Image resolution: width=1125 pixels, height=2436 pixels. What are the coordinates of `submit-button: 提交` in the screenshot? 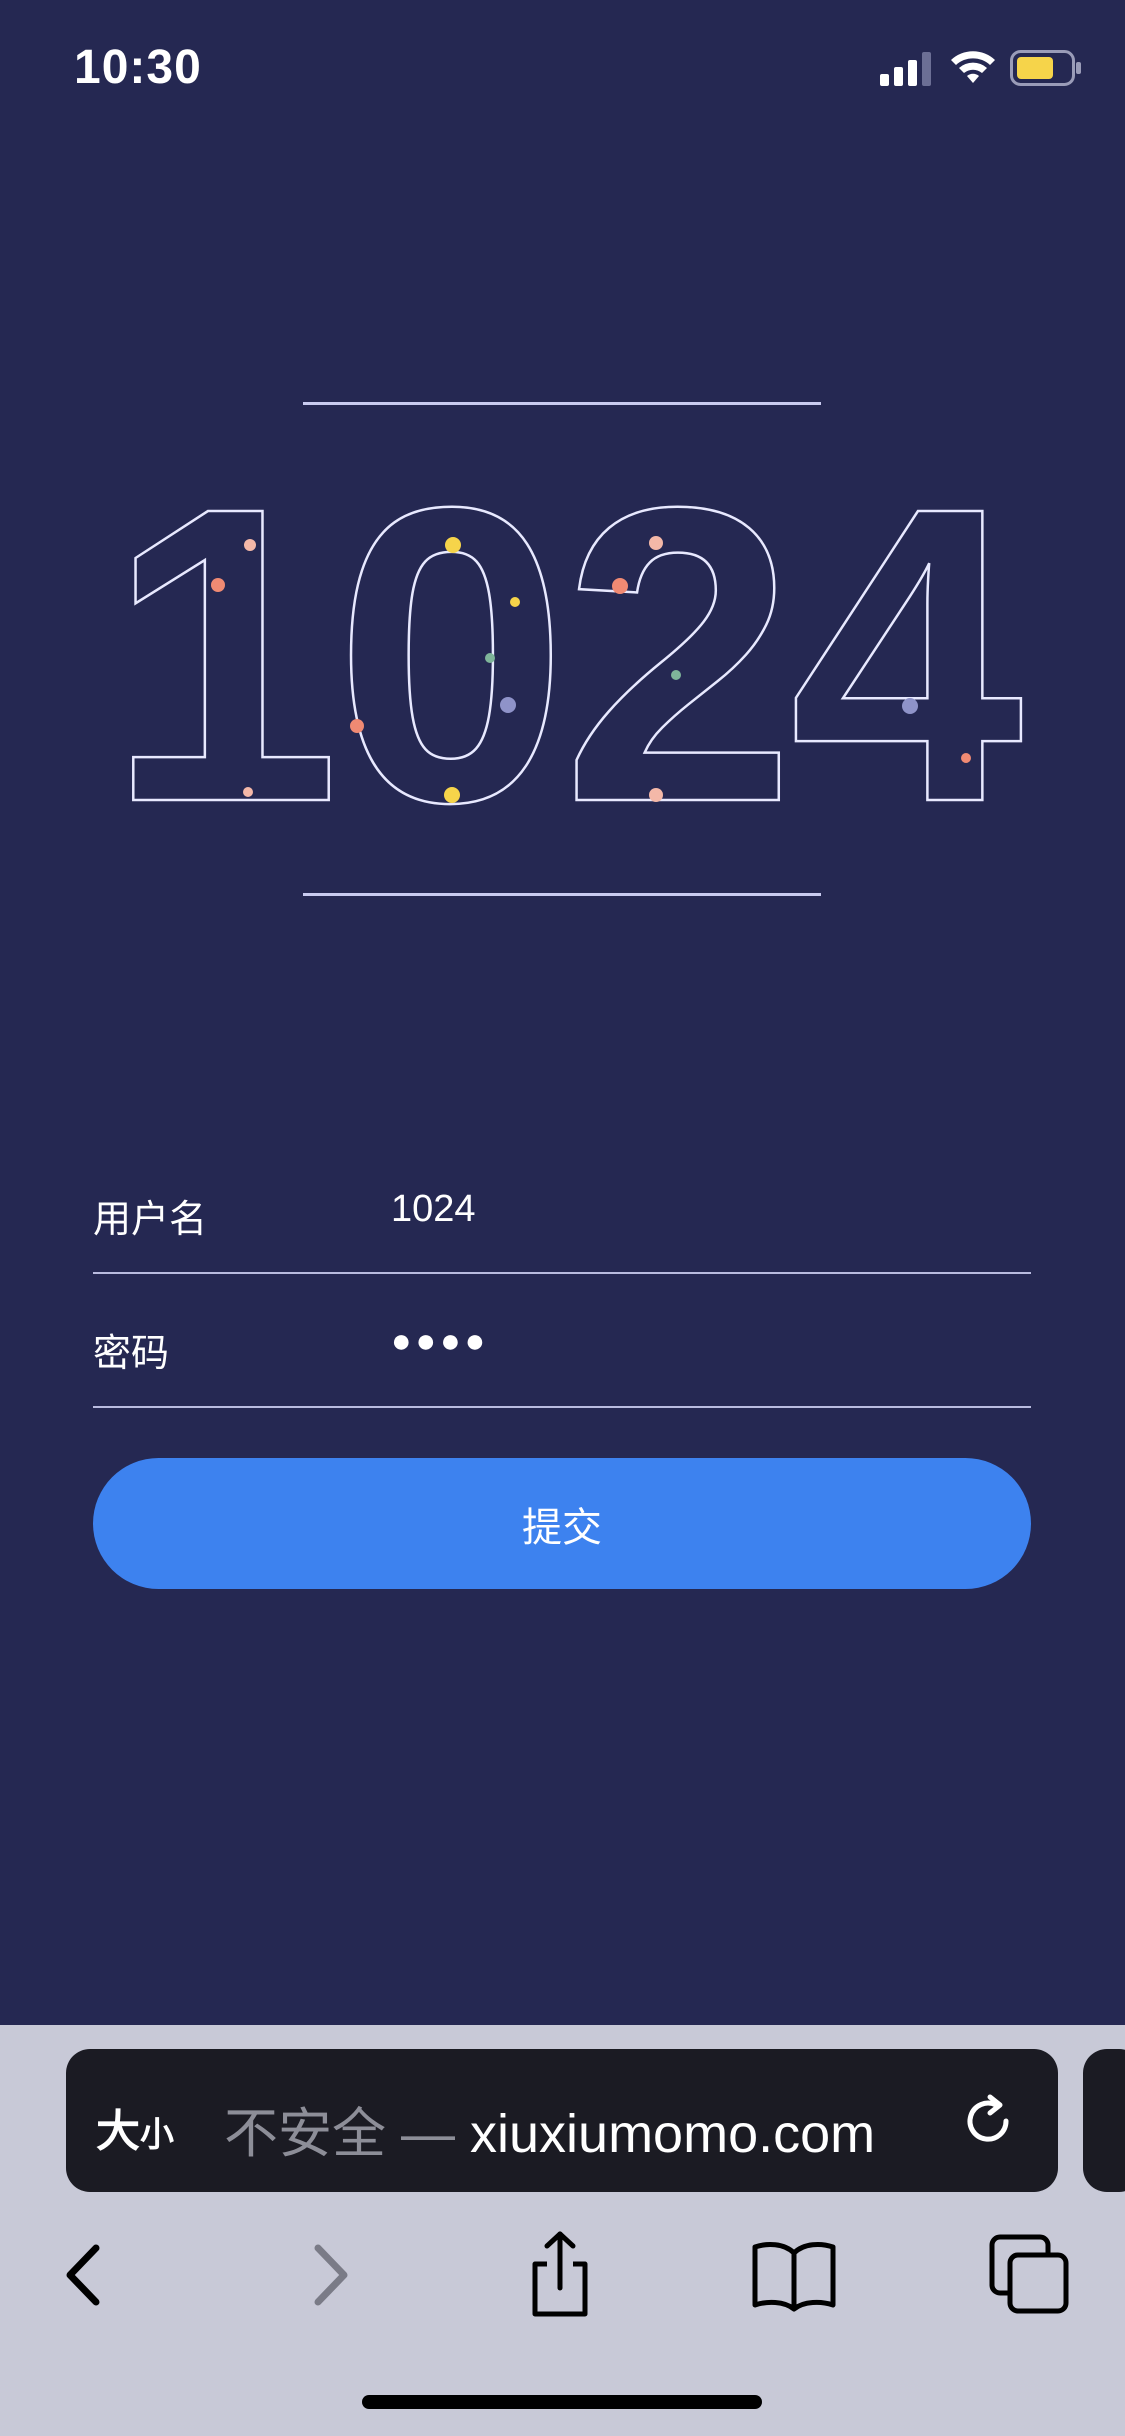 It's located at (562, 1523).